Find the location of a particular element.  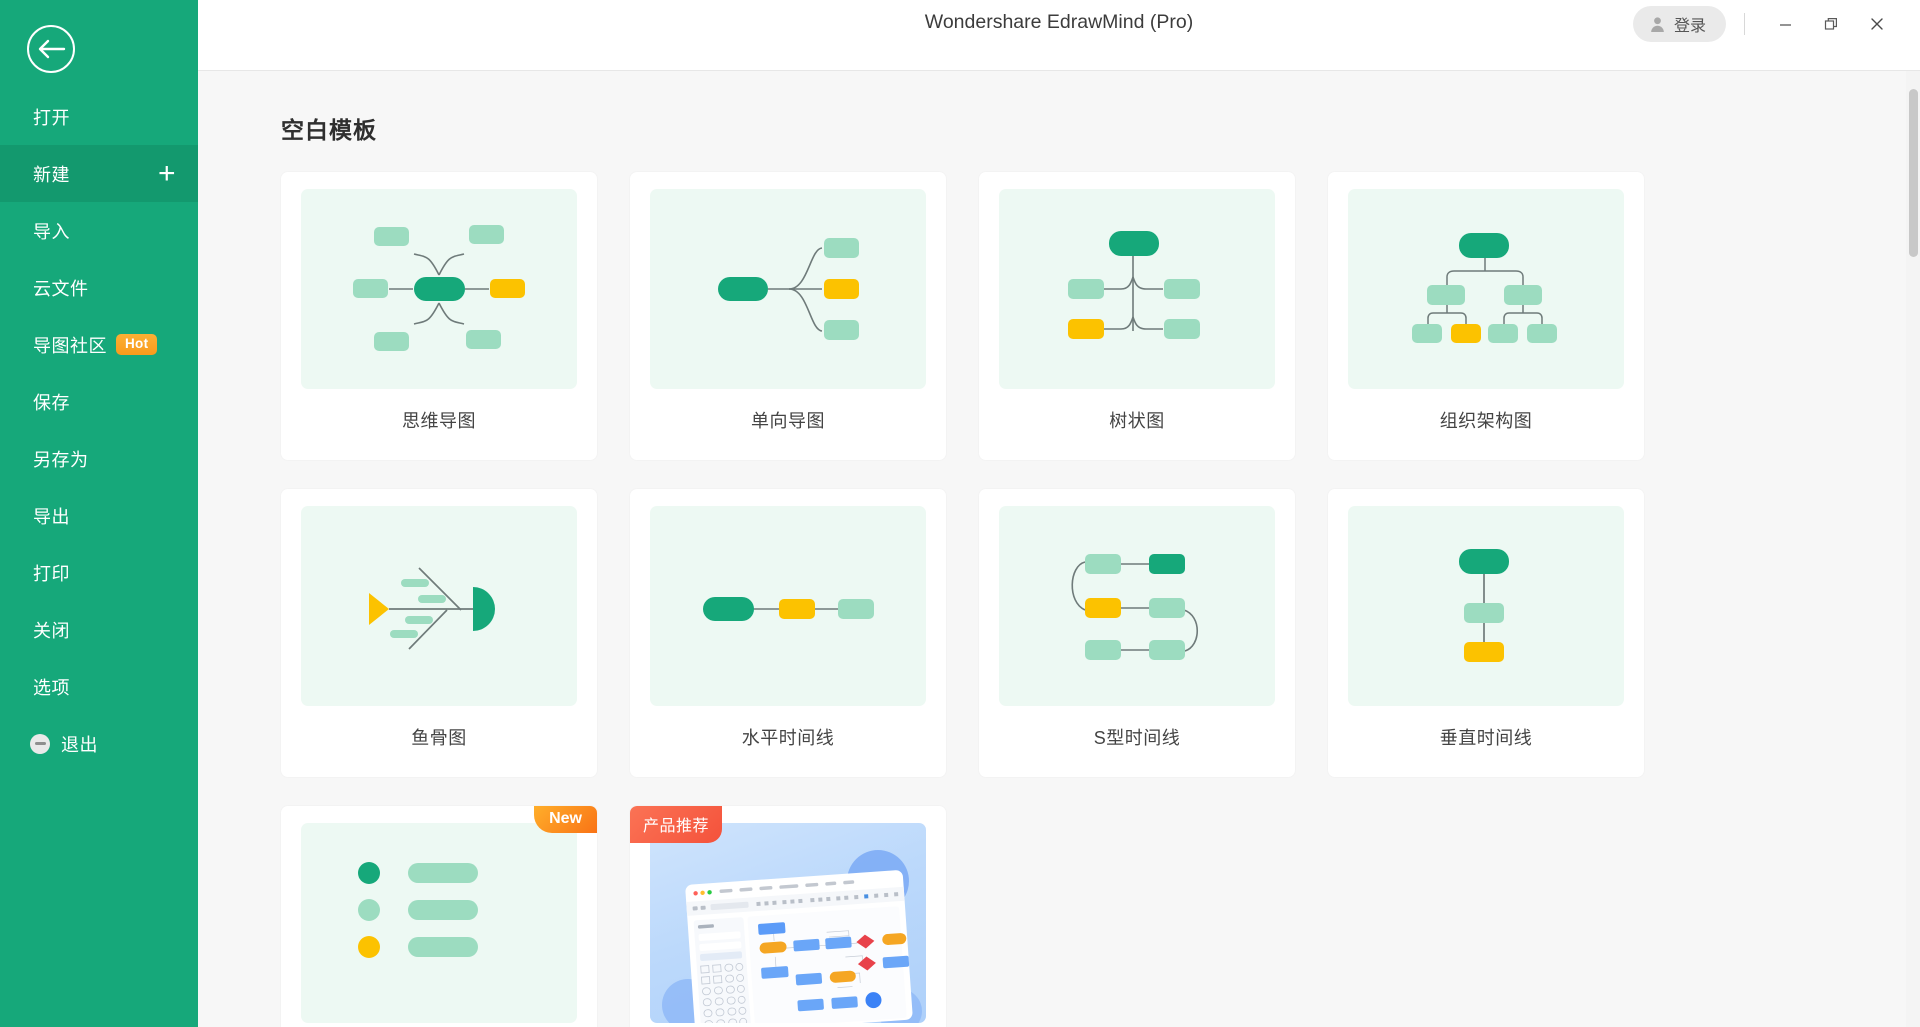

controls-divider is located at coordinates (1744, 24).